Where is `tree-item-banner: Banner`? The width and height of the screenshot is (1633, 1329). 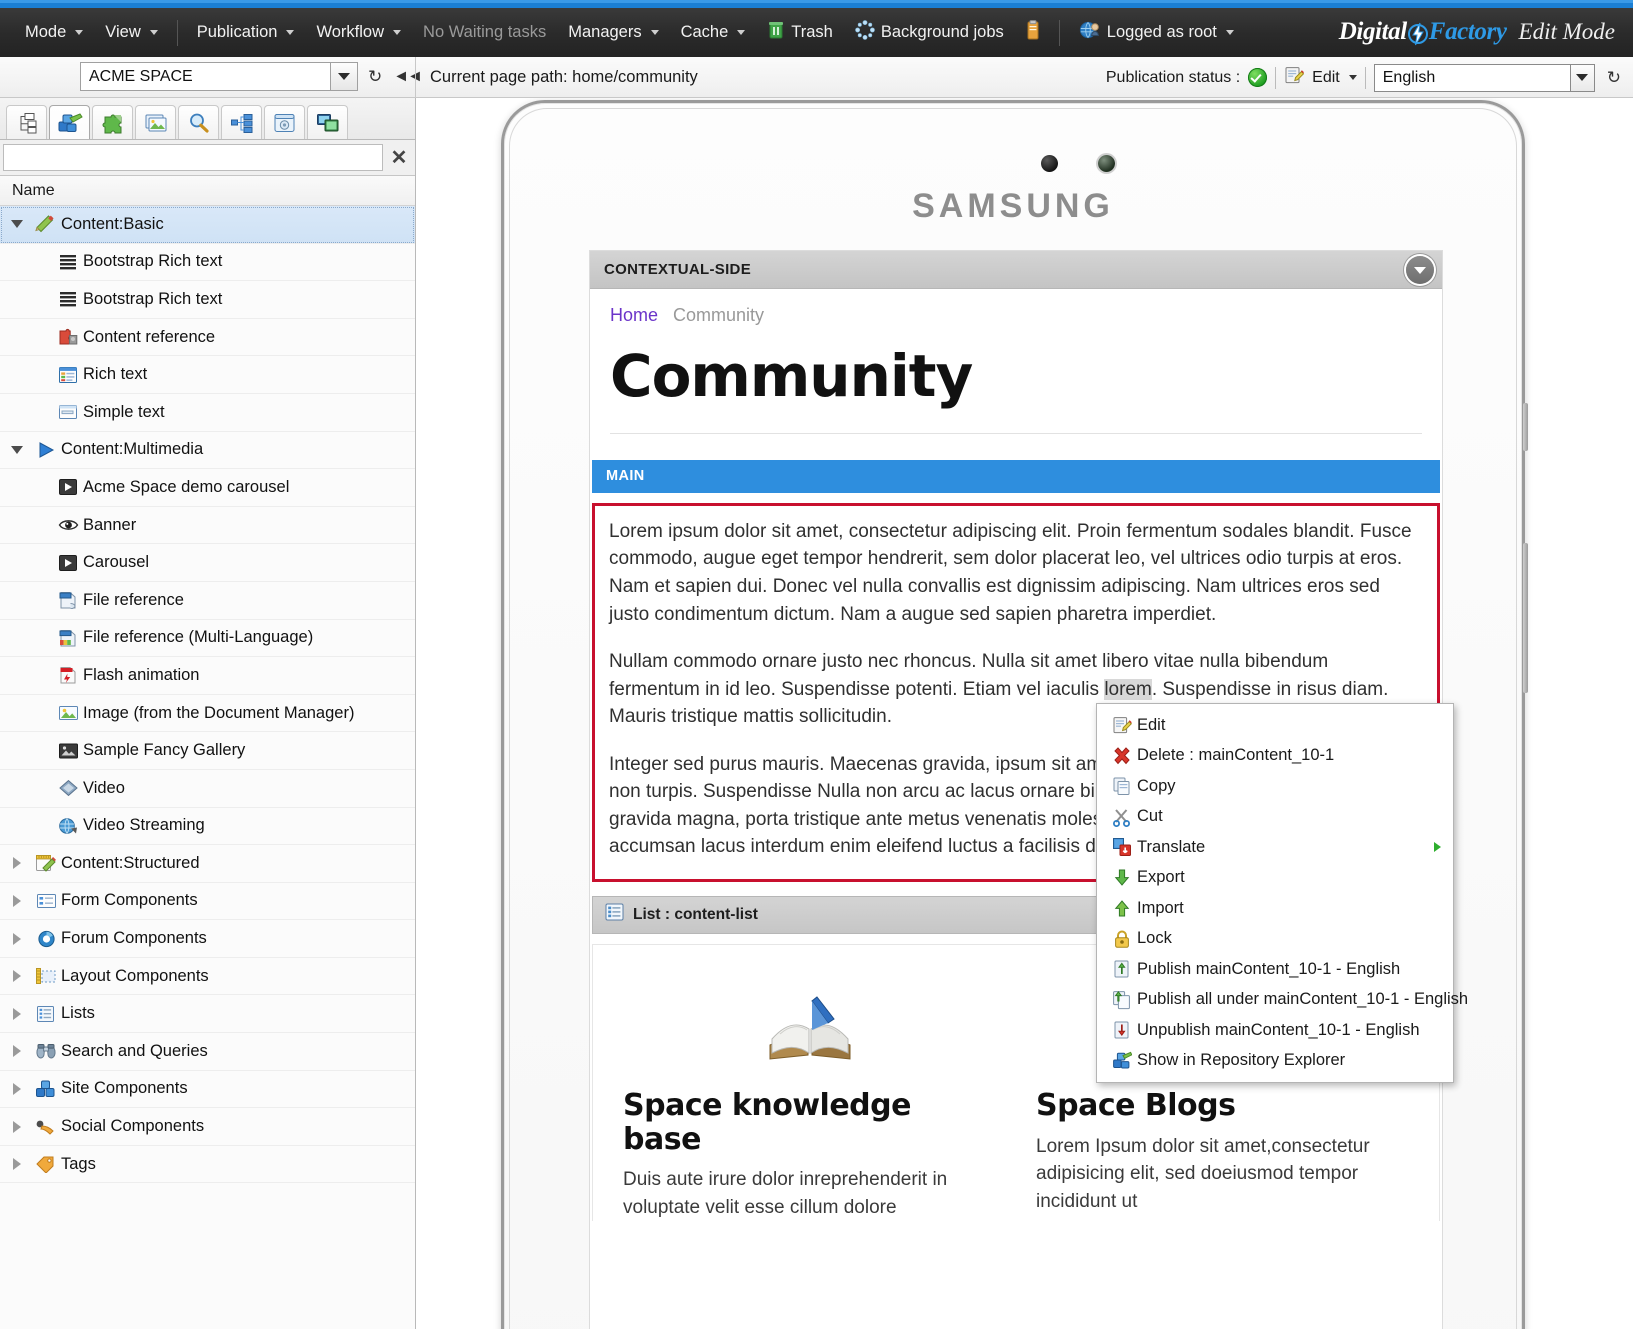 tree-item-banner: Banner is located at coordinates (207, 526).